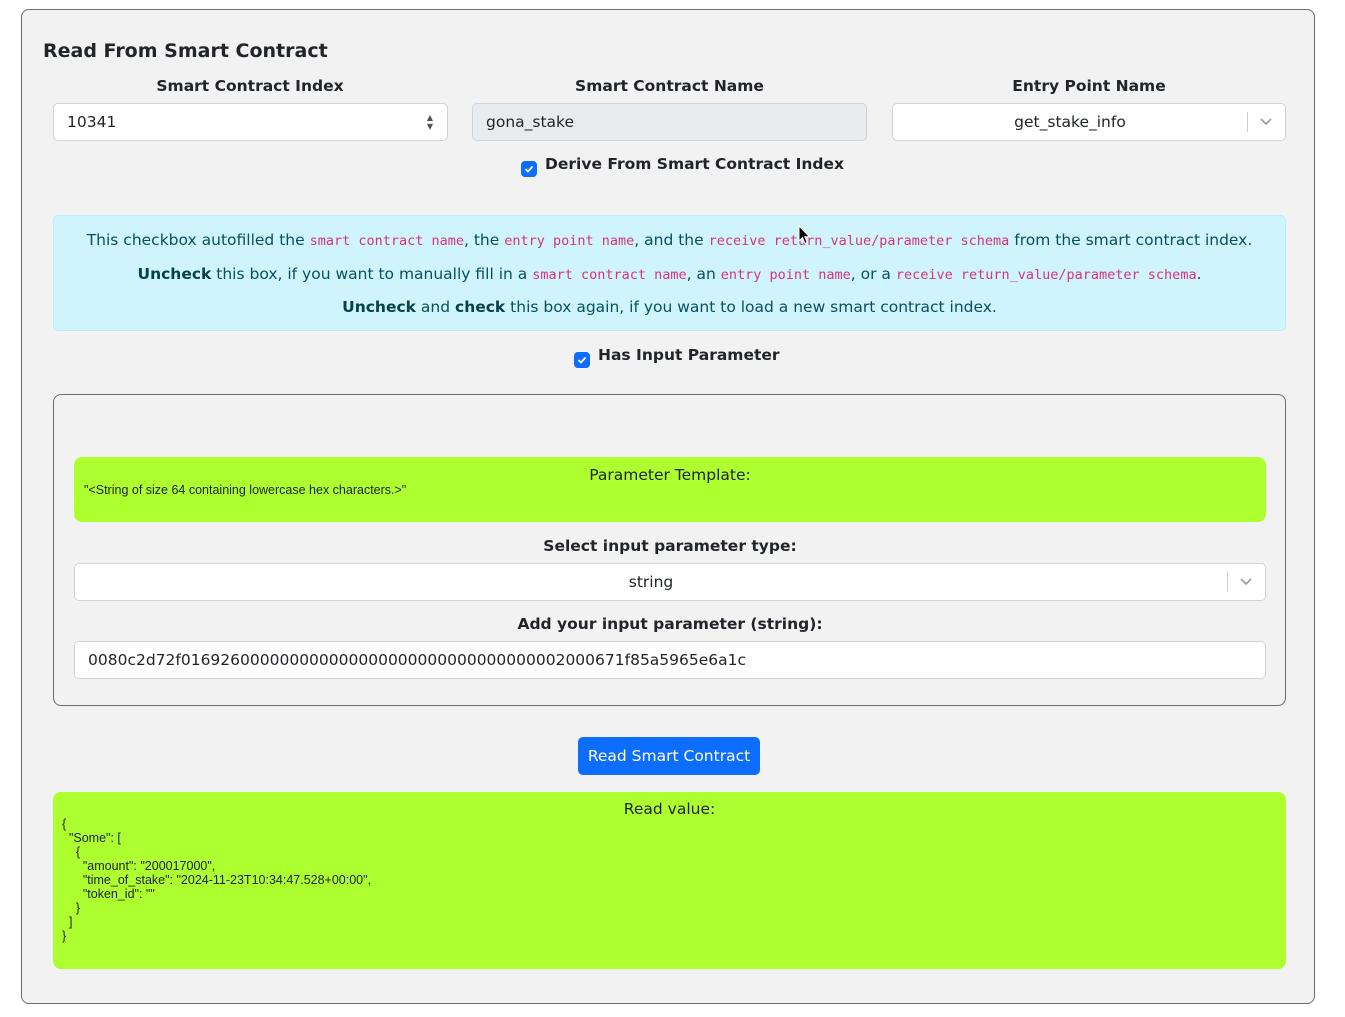 The width and height of the screenshot is (1345, 1017). What do you see at coordinates (670, 475) in the screenshot?
I see `parameter-template-title: Parameter Template:` at bounding box center [670, 475].